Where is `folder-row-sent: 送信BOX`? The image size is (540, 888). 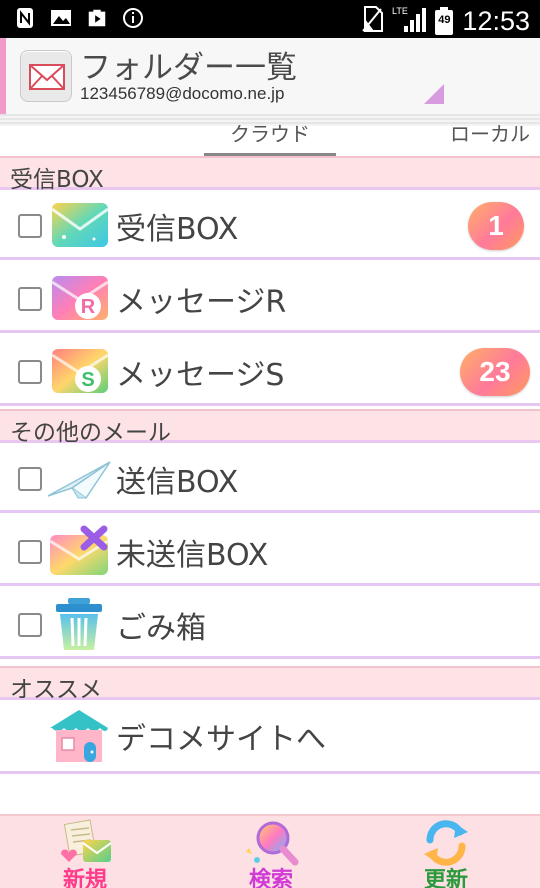
folder-row-sent: 送信BOX is located at coordinates (270, 478).